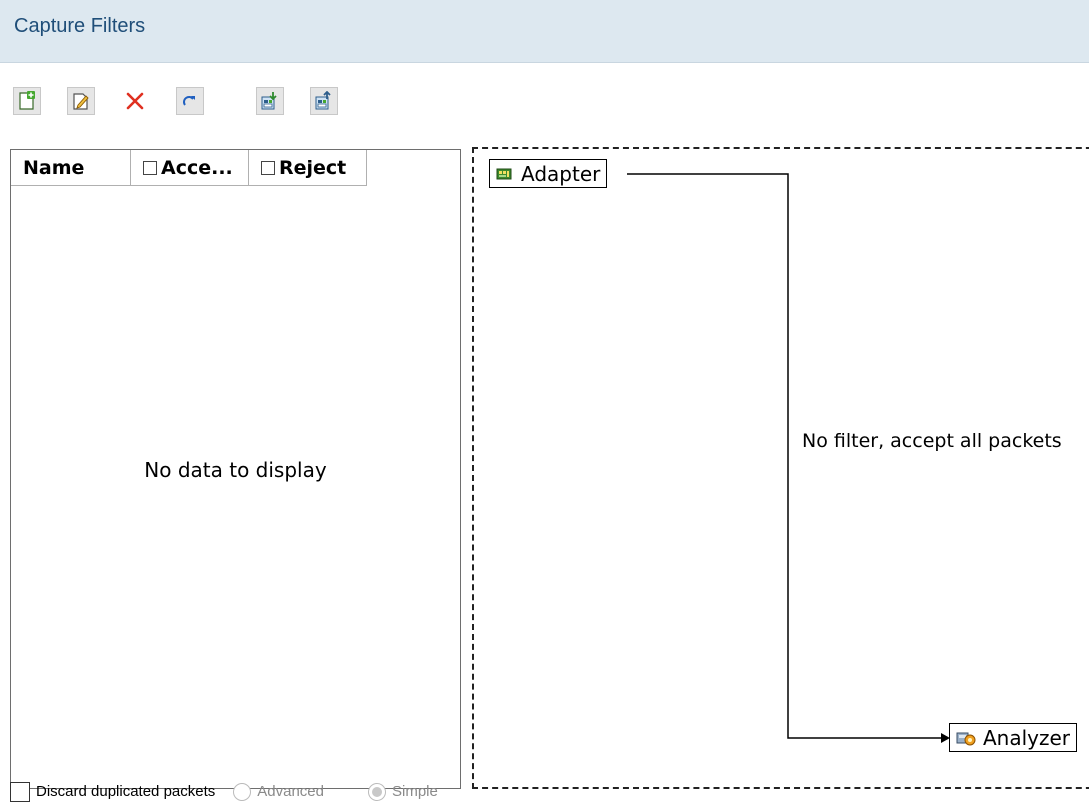 This screenshot has height=803, width=1089. I want to click on mode-advanced-radio, so click(242, 791).